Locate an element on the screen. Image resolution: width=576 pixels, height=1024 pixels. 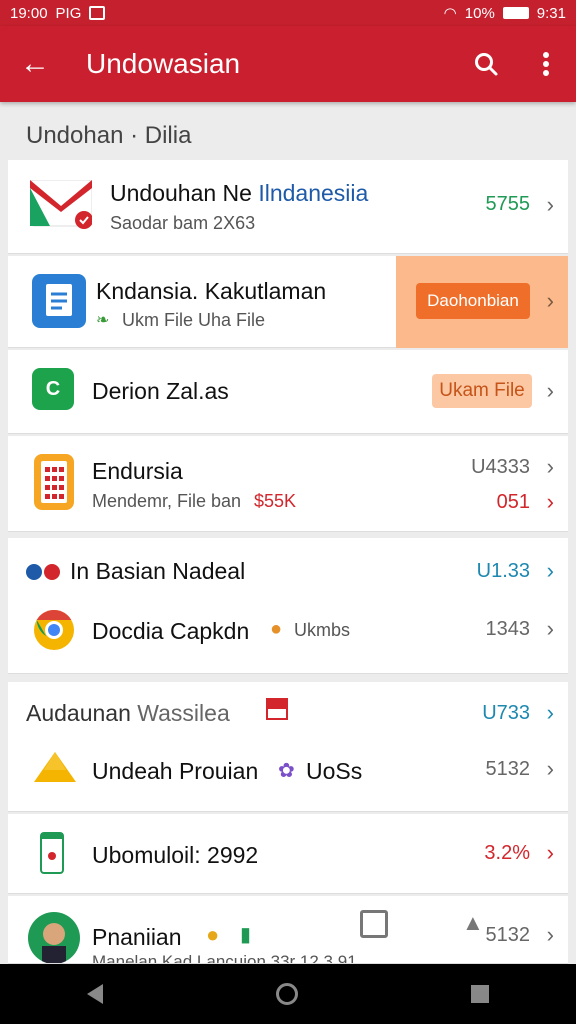
section-title-part: Wassilea is located at coordinates (183, 713).